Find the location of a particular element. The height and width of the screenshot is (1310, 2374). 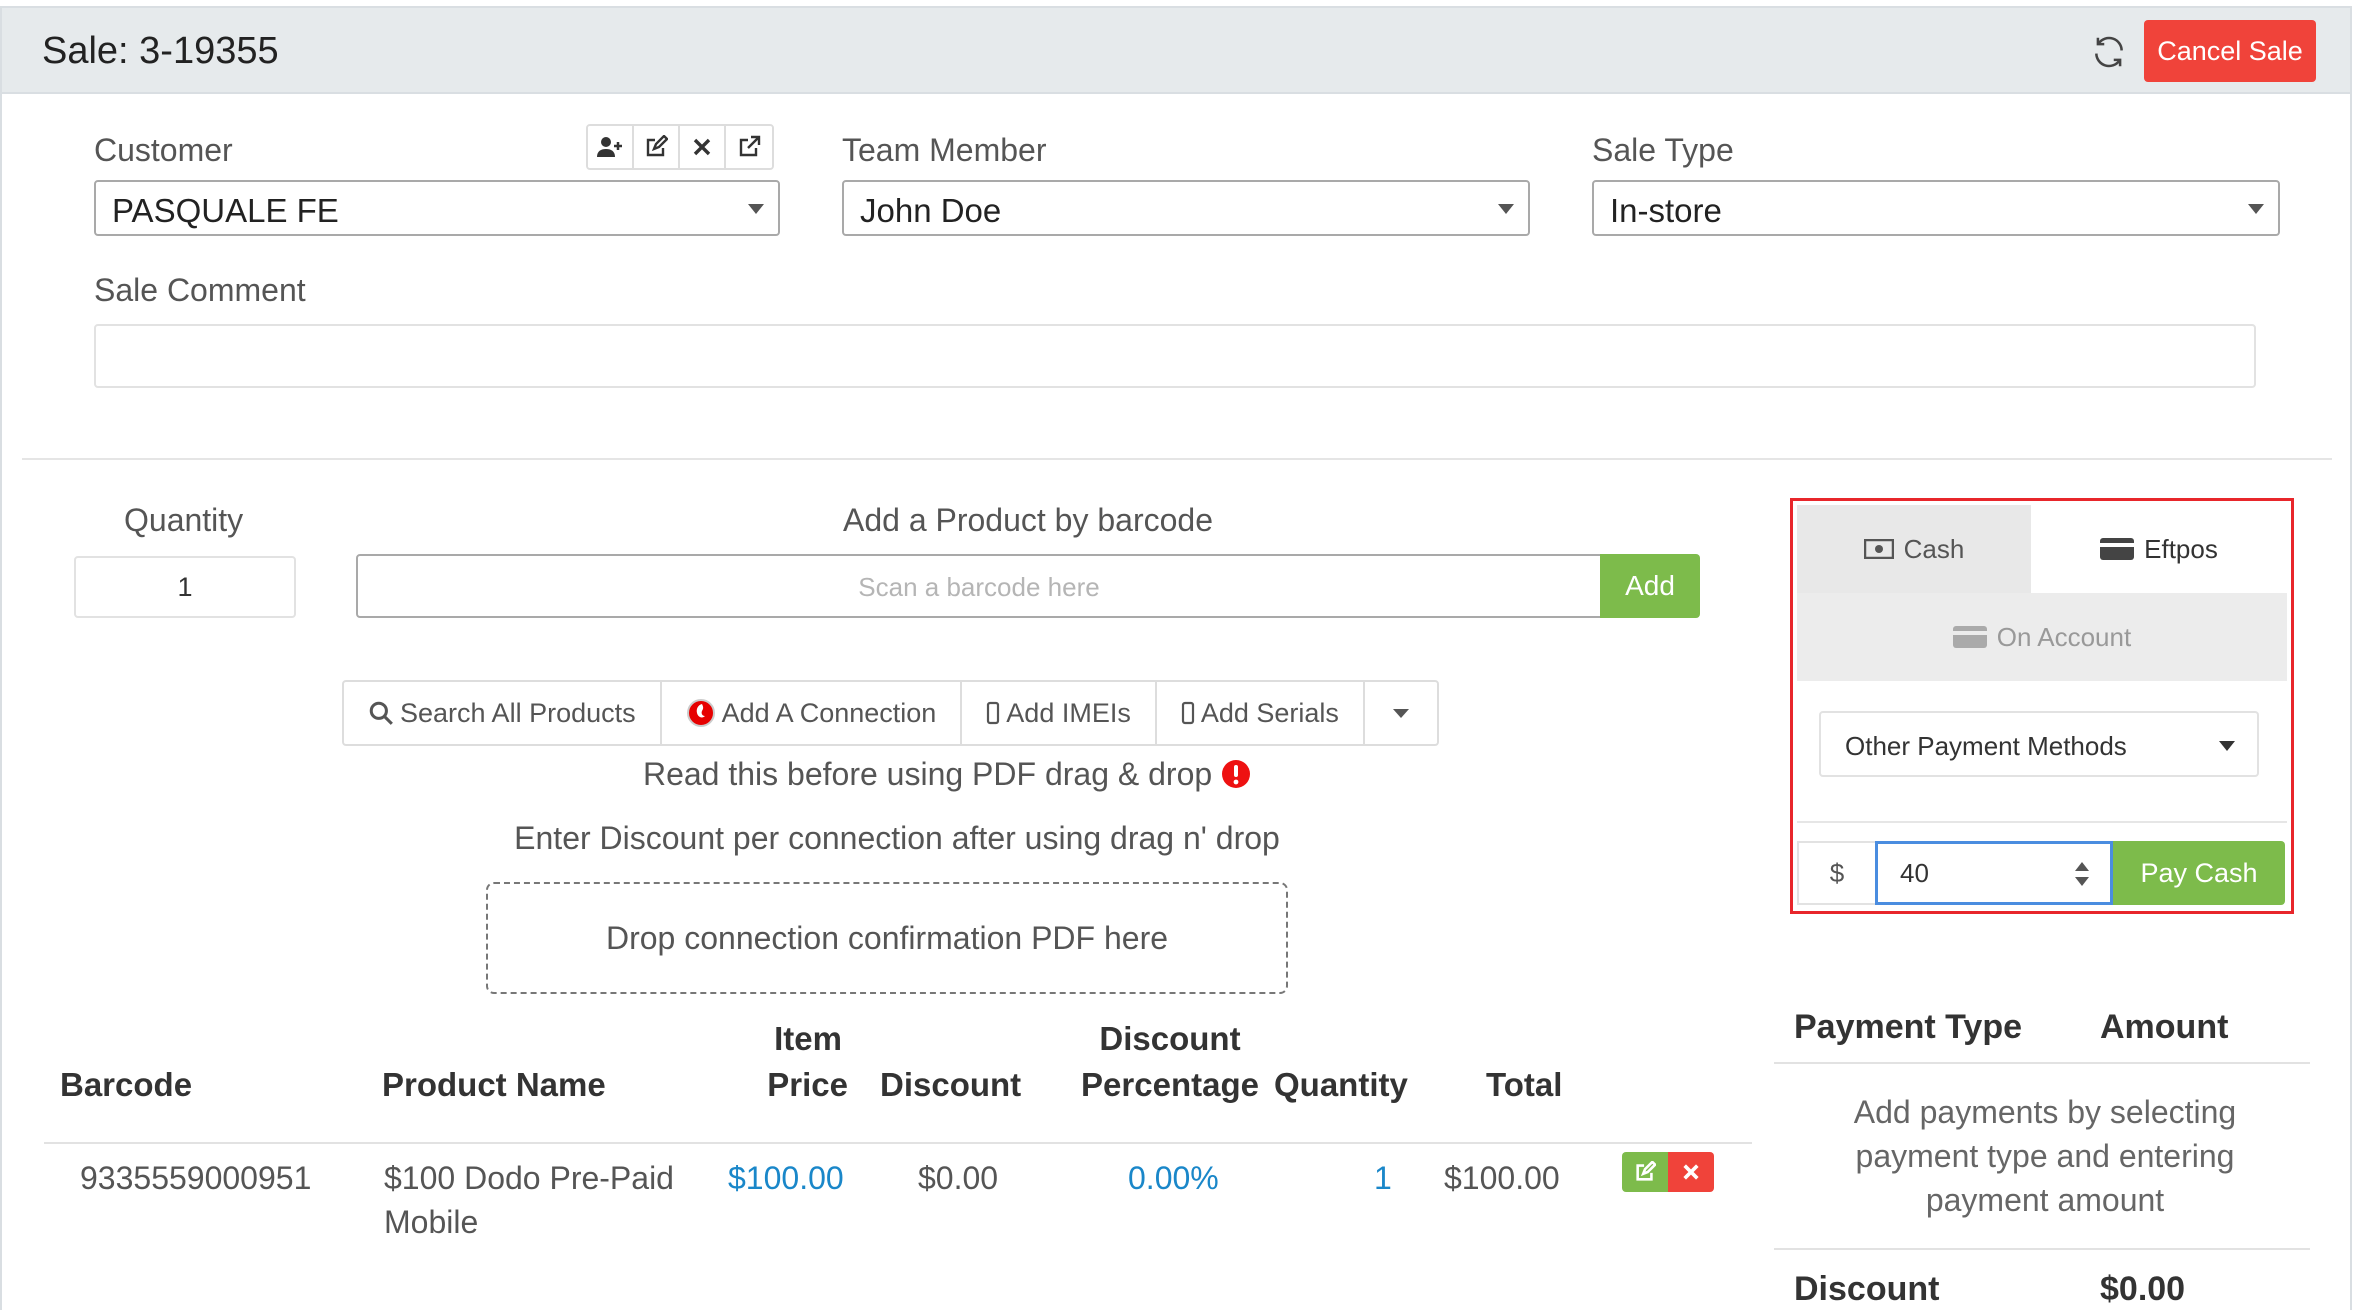

row-total: $100.00 is located at coordinates (1502, 1178).